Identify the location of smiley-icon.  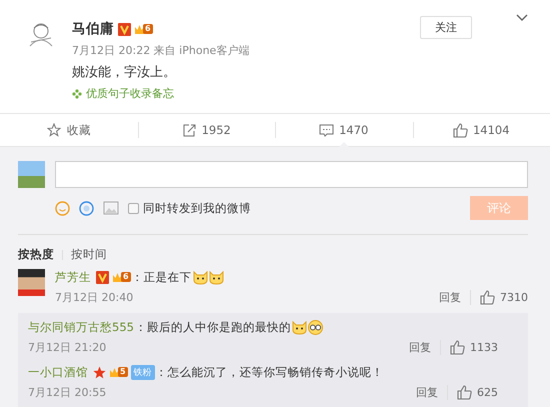
(62, 208).